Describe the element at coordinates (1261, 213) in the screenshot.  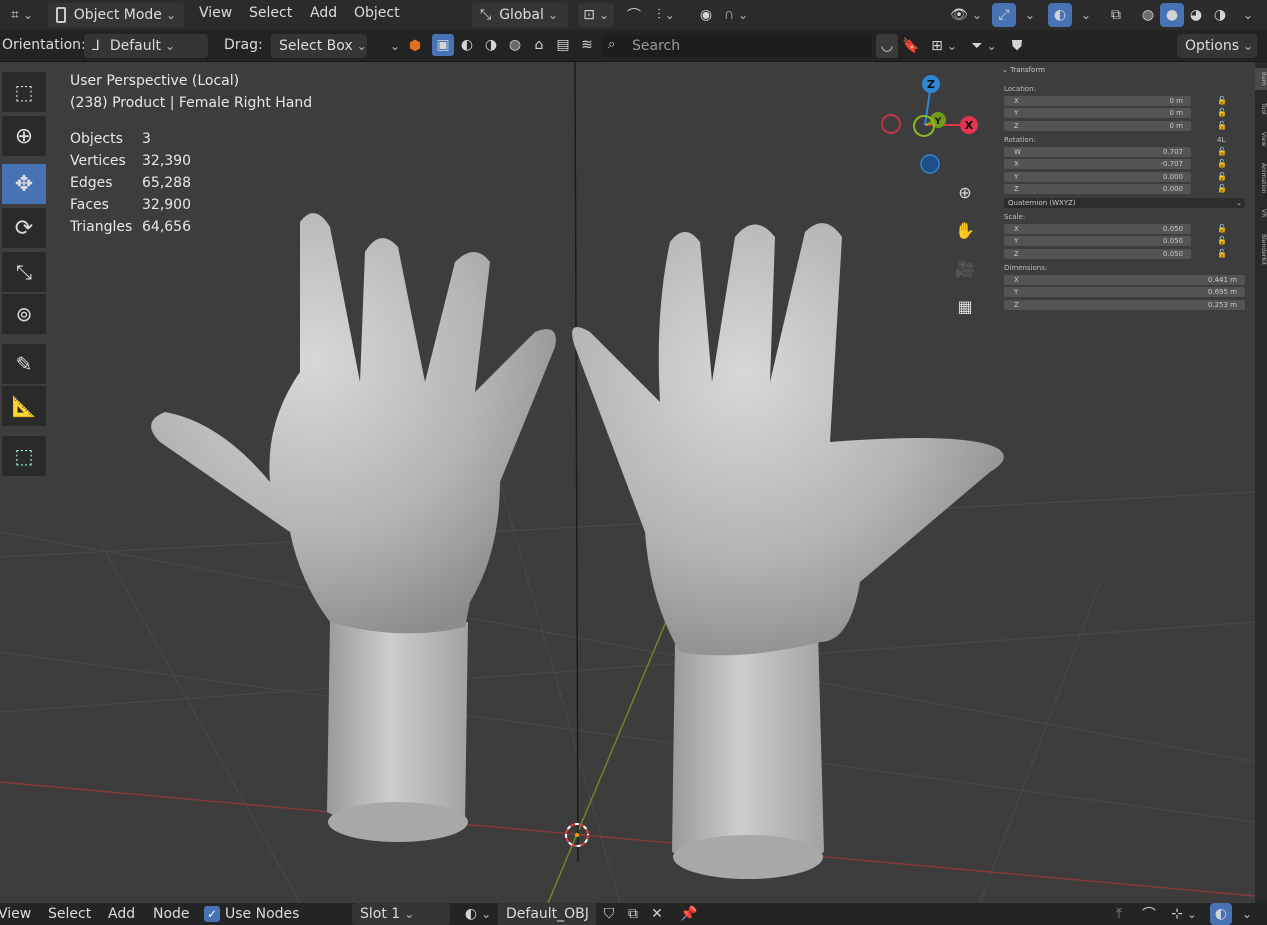
I see `tab-vr: VR` at that location.